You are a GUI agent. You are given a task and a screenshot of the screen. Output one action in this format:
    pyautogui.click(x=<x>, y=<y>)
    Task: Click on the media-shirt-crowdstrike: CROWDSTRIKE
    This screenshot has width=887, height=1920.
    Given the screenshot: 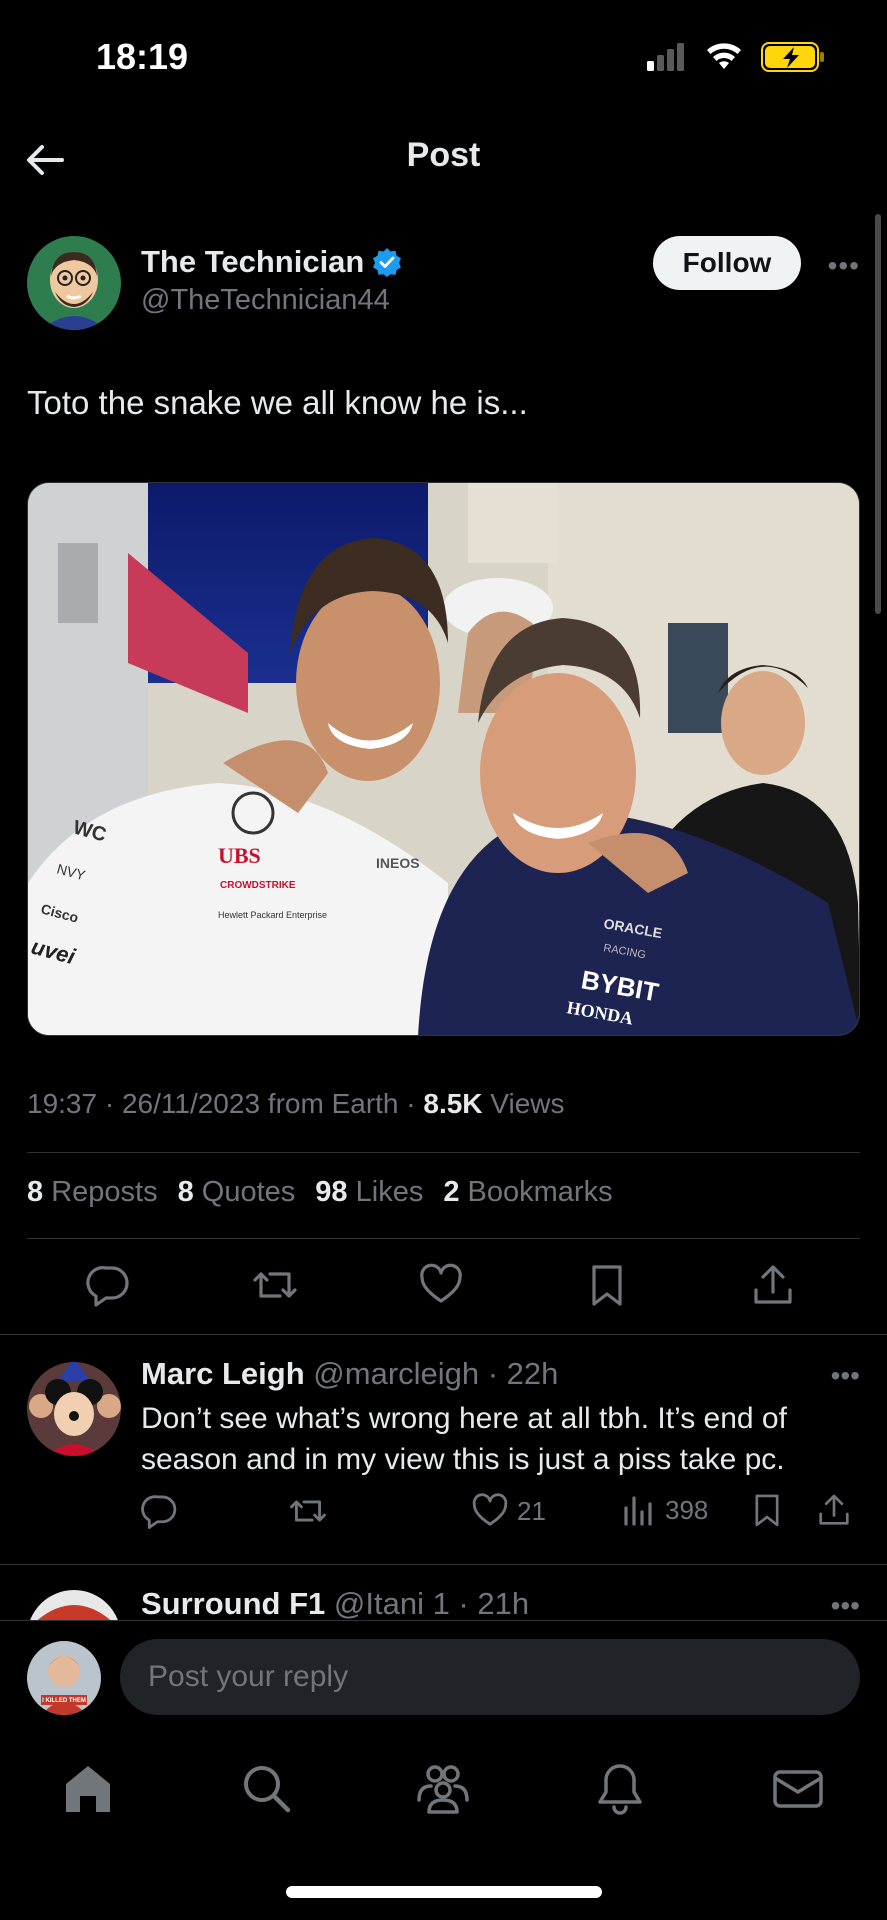 What is the action you would take?
    pyautogui.click(x=258, y=885)
    